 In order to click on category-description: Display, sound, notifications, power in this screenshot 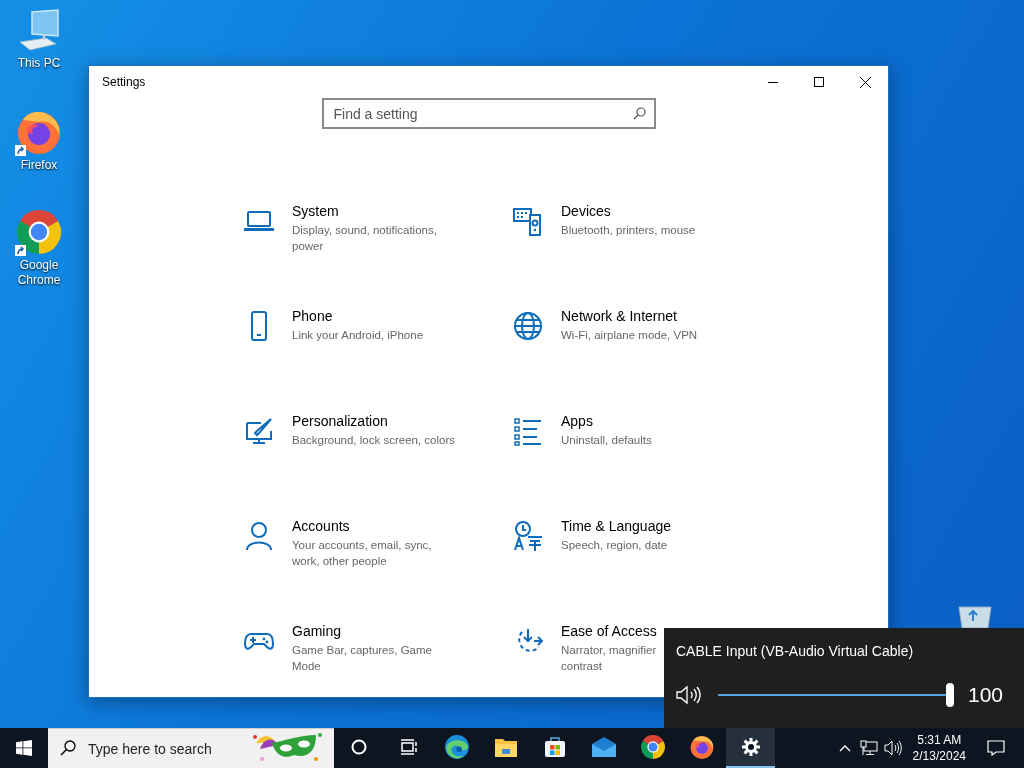, I will do `click(364, 238)`.